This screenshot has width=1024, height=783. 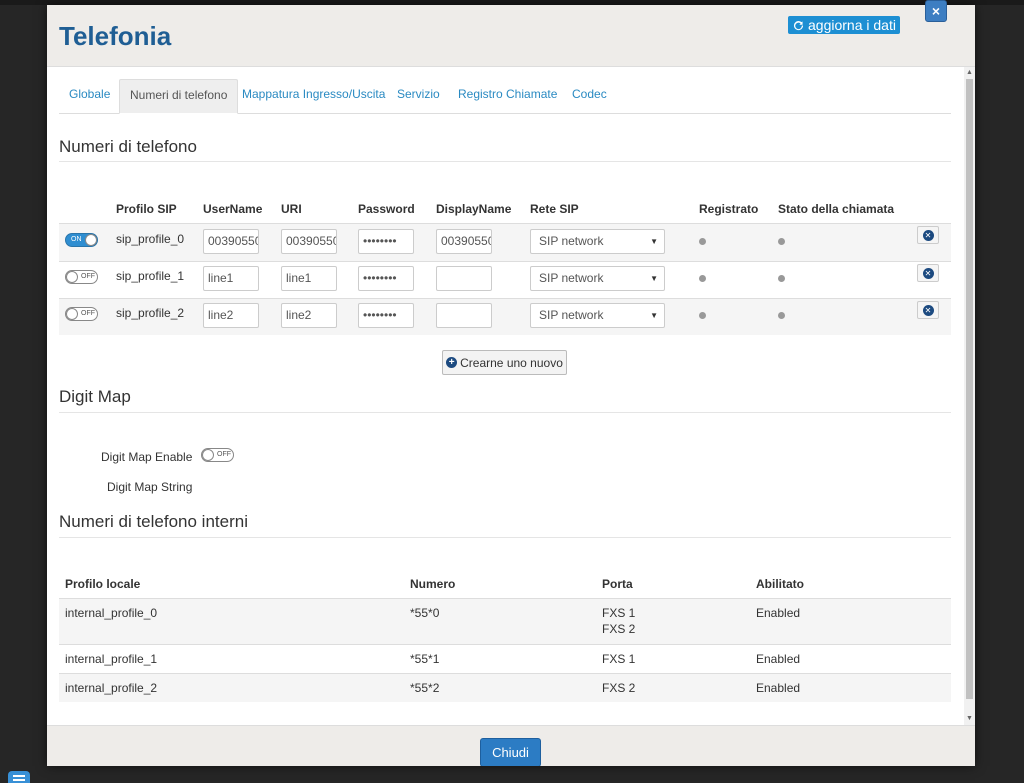 I want to click on digit-map-enable-label: Digit Map Enable, so click(x=147, y=457).